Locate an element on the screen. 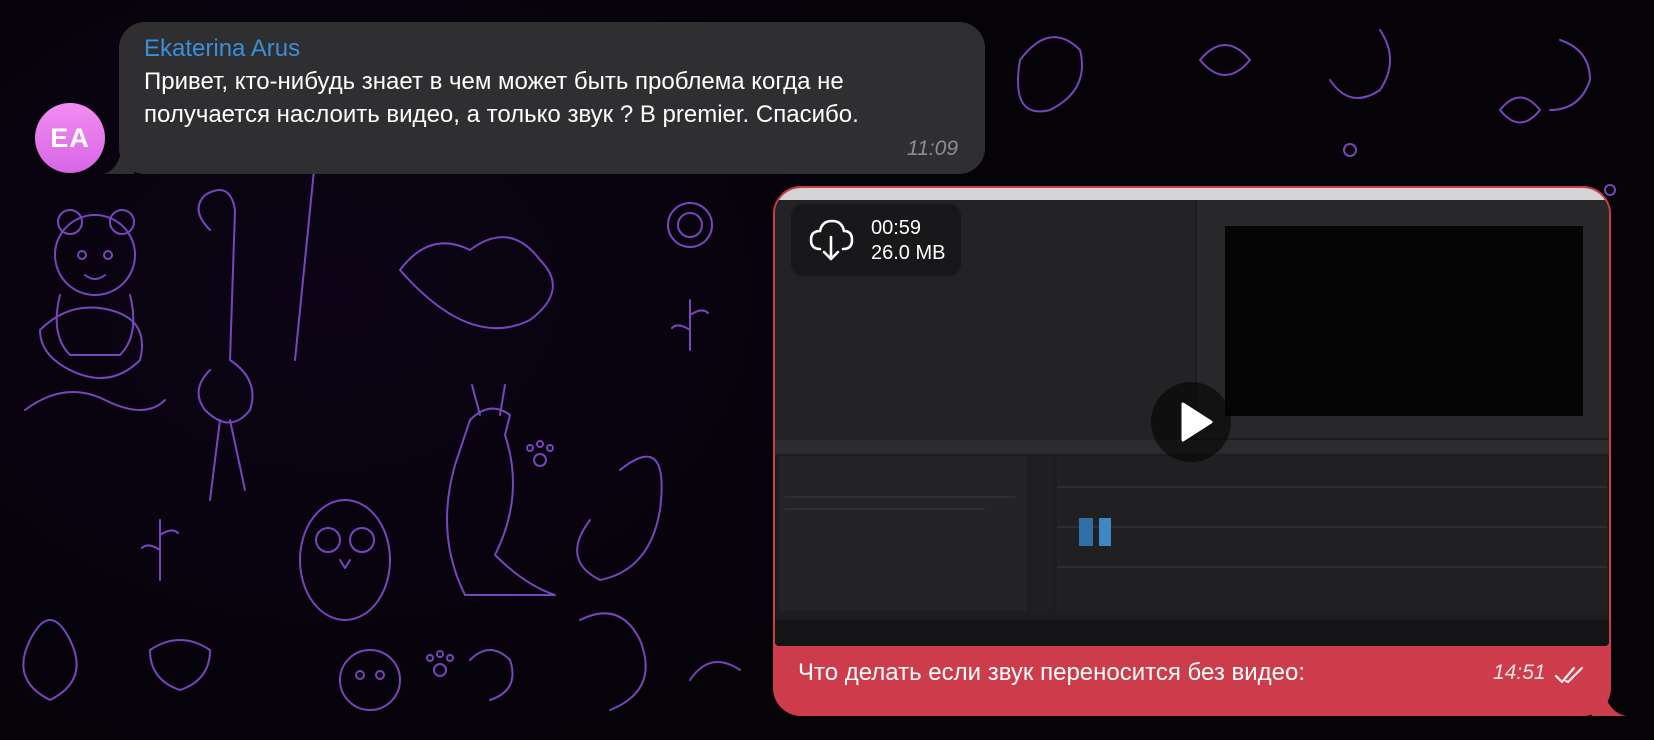  avatar-initials: EA is located at coordinates (70, 137).